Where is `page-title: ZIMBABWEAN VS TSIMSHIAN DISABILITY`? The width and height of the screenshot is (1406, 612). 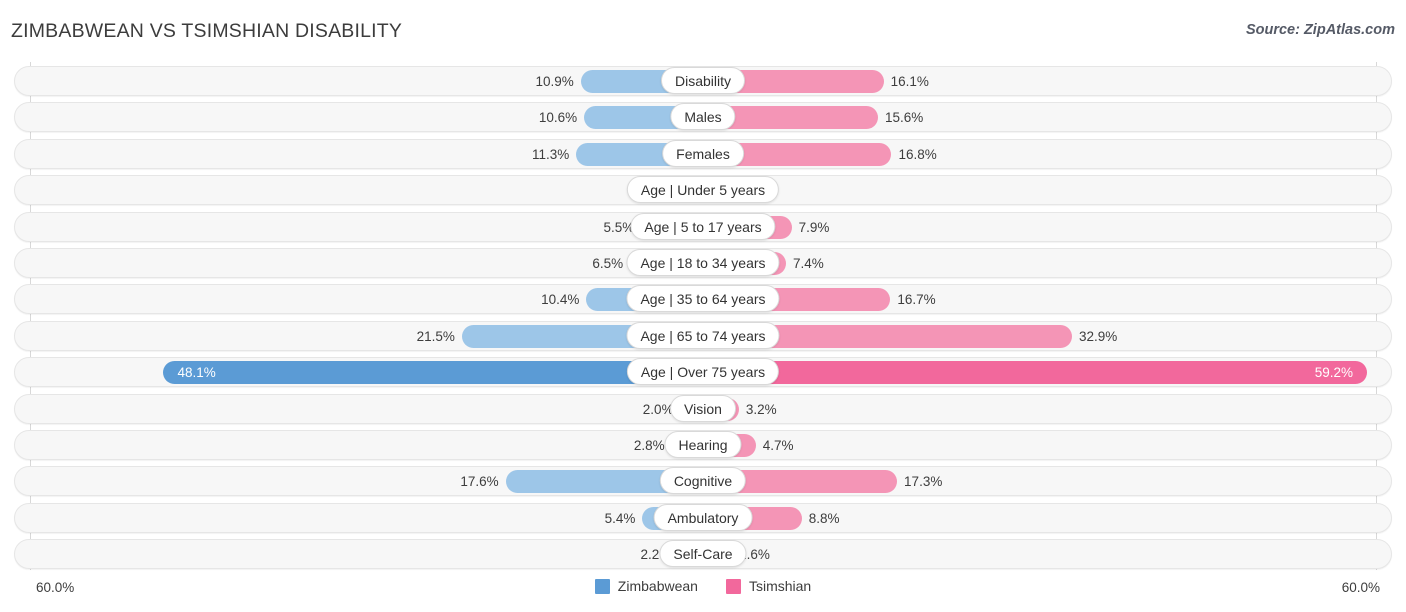 page-title: ZIMBABWEAN VS TSIMSHIAN DISABILITY is located at coordinates (207, 31).